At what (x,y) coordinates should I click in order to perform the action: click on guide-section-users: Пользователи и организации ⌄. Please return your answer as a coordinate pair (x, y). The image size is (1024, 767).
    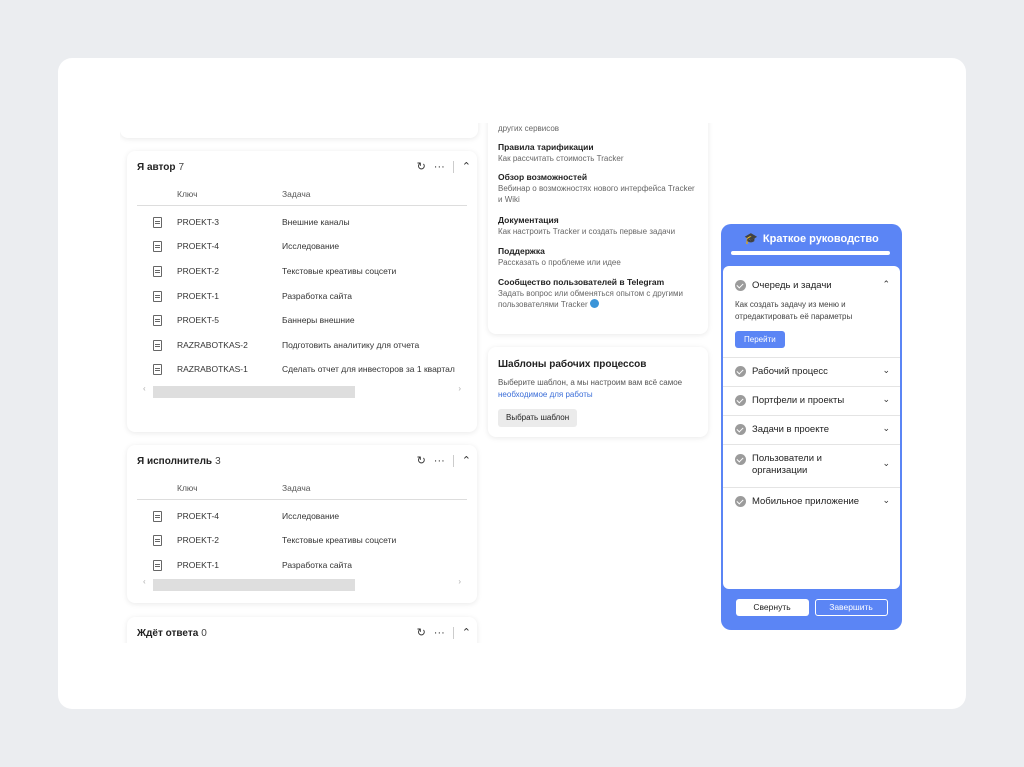
    Looking at the image, I should click on (811, 466).